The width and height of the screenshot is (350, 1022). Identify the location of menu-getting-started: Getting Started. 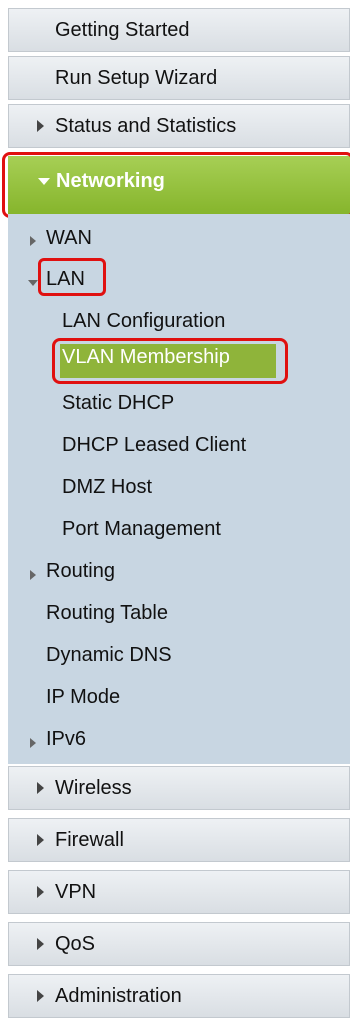
(179, 30).